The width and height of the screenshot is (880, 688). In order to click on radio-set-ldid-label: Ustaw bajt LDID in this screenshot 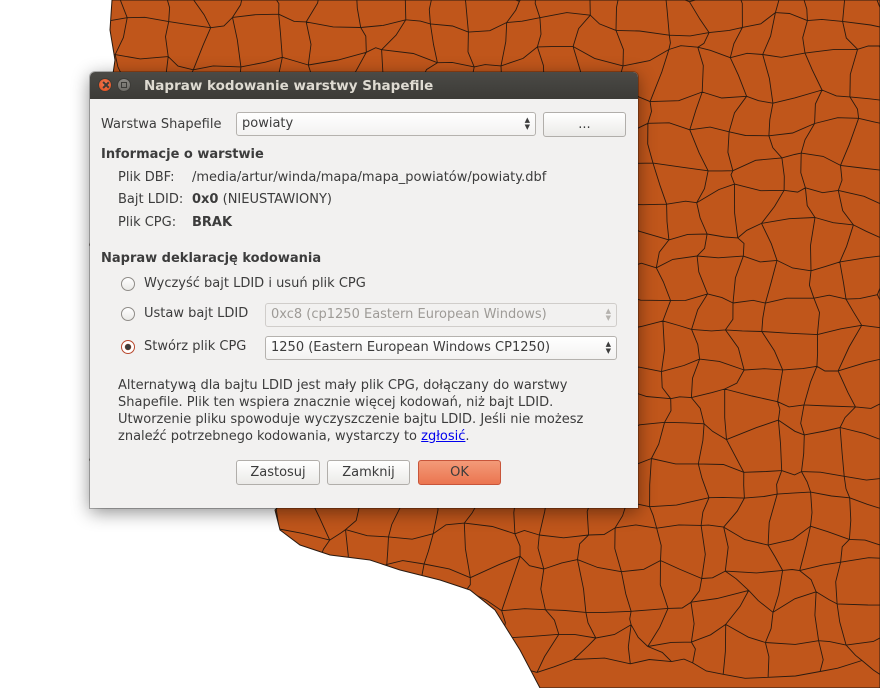, I will do `click(196, 313)`.